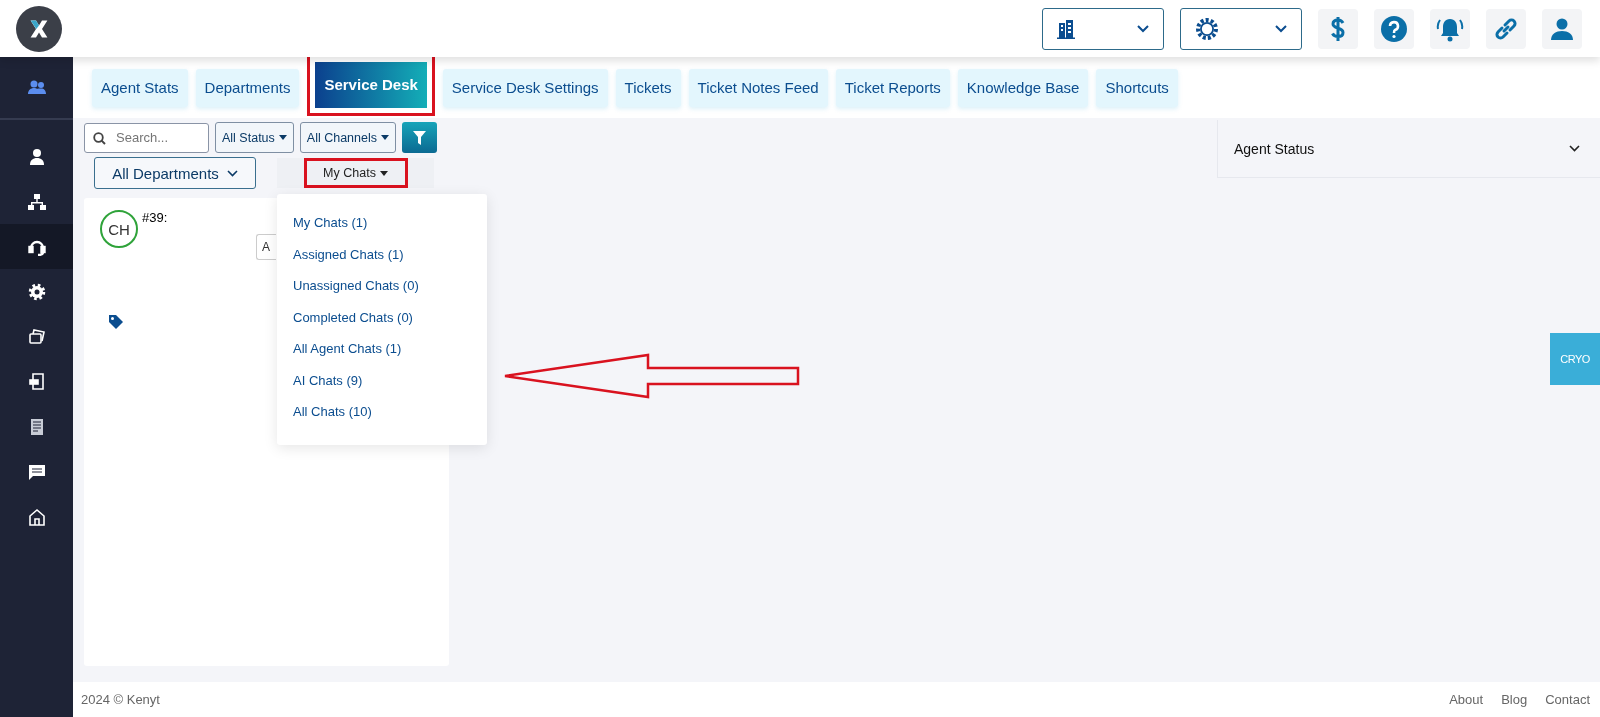 The height and width of the screenshot is (717, 1600). What do you see at coordinates (1514, 699) in the screenshot?
I see `footer-link: Blog` at bounding box center [1514, 699].